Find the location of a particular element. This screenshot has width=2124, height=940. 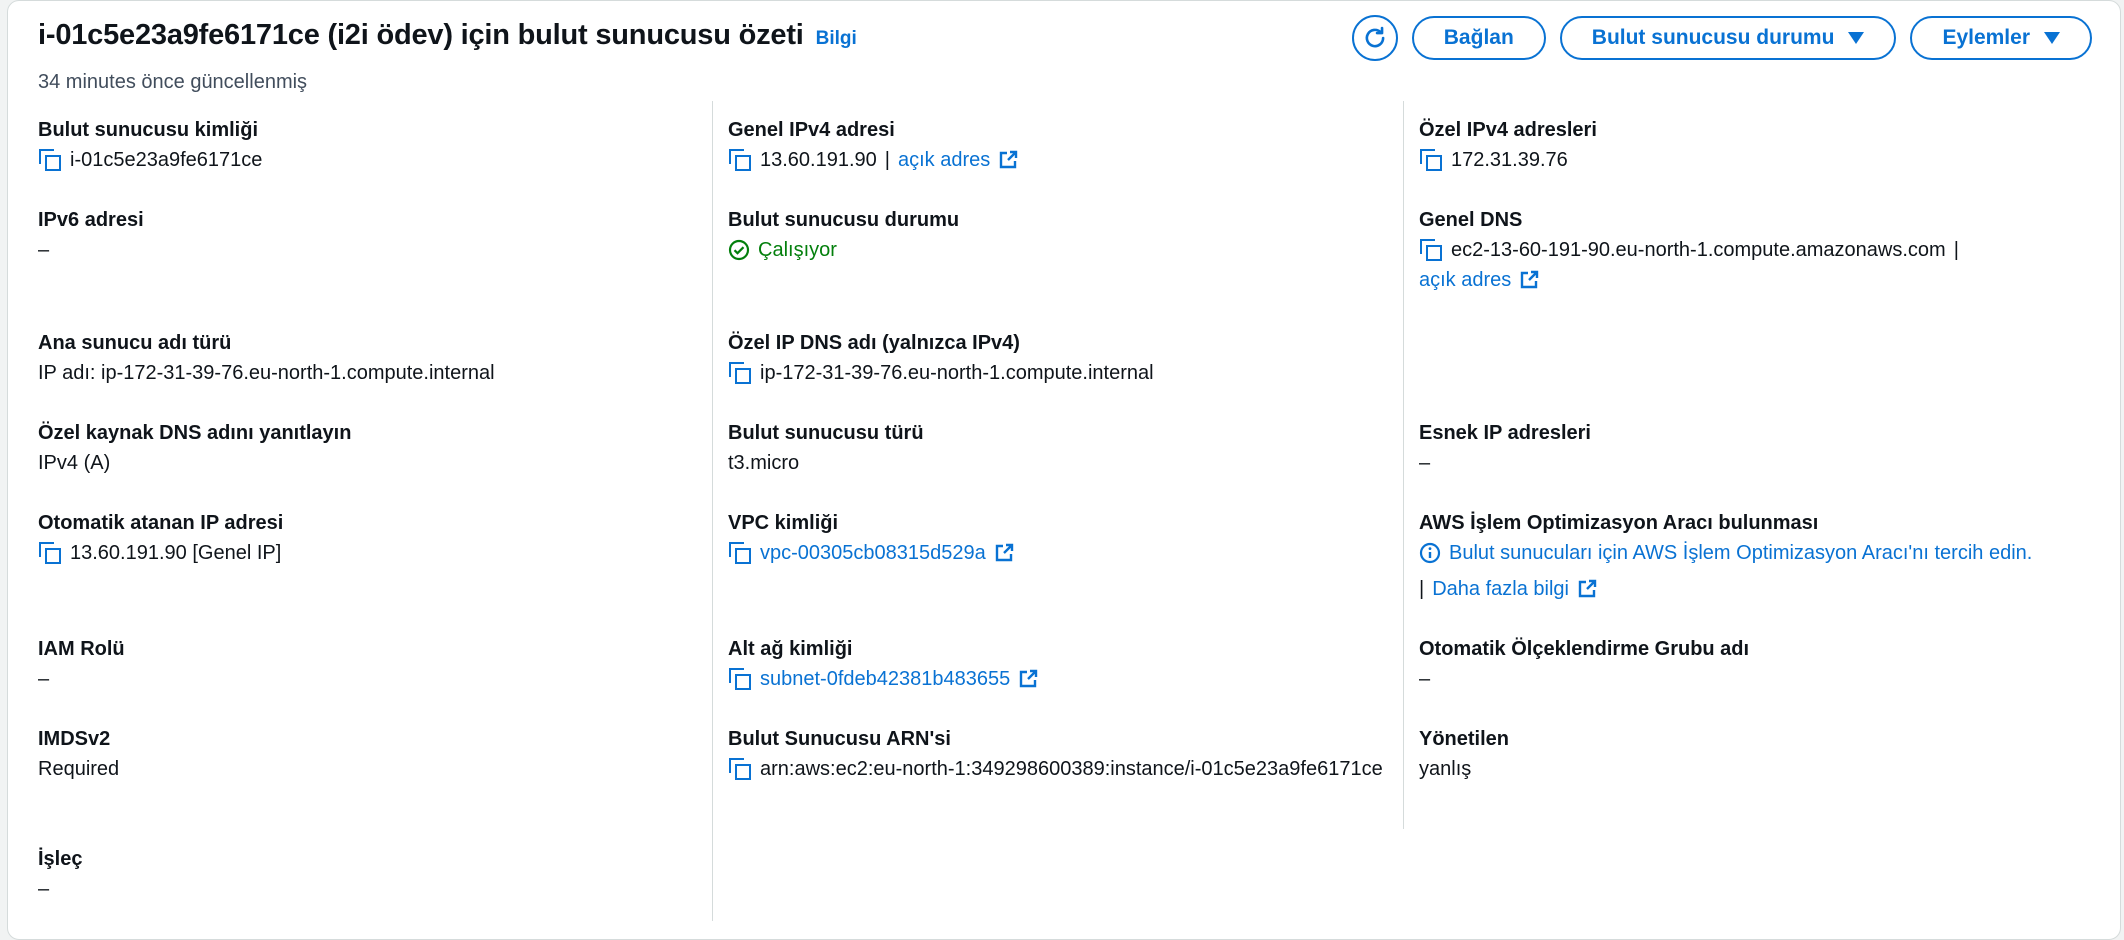

ipv6-value: – is located at coordinates (44, 250).